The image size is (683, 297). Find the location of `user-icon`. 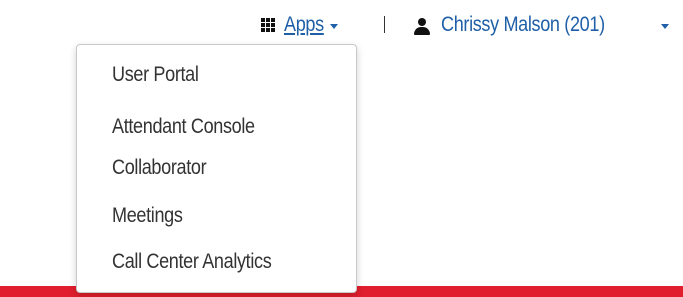

user-icon is located at coordinates (422, 27).